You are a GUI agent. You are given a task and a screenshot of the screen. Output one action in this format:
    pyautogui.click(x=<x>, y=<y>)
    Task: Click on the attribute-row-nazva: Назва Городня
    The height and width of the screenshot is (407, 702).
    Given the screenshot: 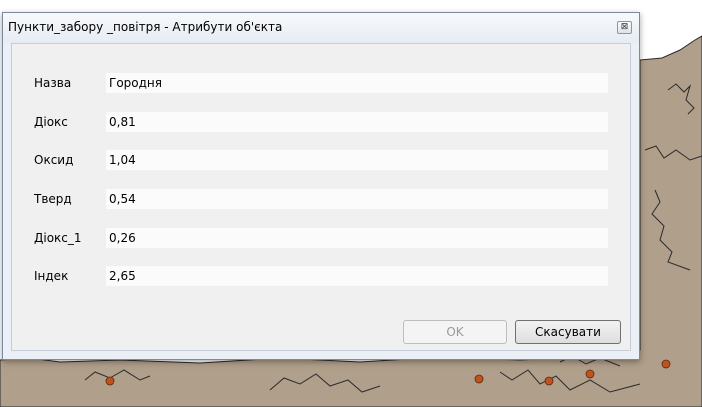 What is the action you would take?
    pyautogui.click(x=321, y=83)
    